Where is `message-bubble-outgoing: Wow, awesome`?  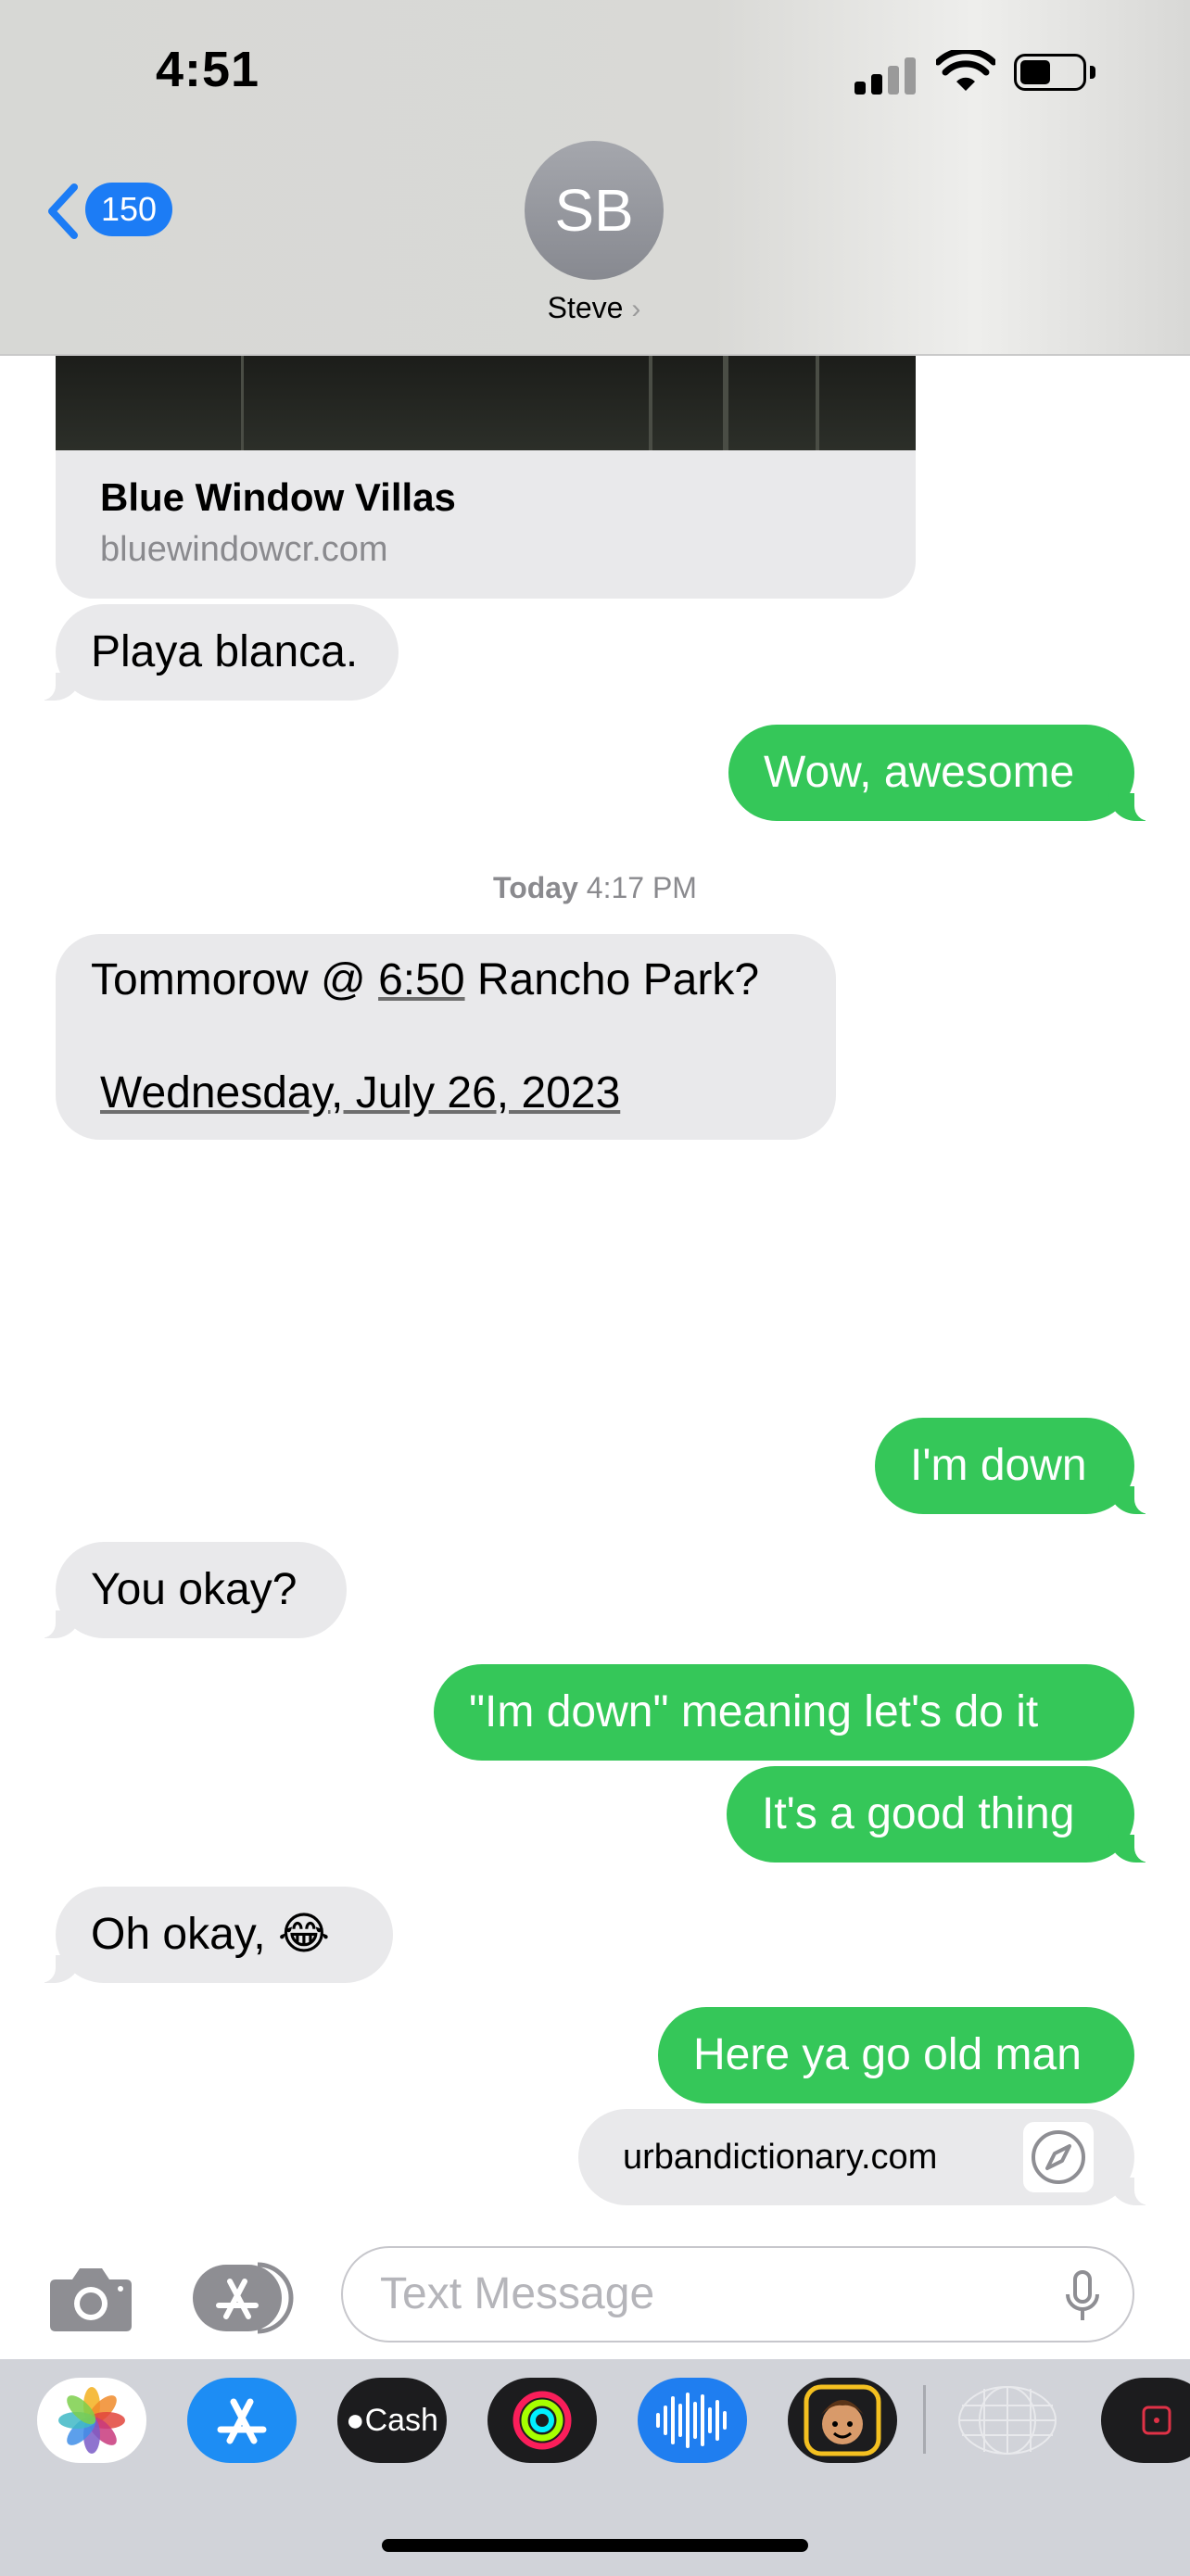 message-bubble-outgoing: Wow, awesome is located at coordinates (941, 773).